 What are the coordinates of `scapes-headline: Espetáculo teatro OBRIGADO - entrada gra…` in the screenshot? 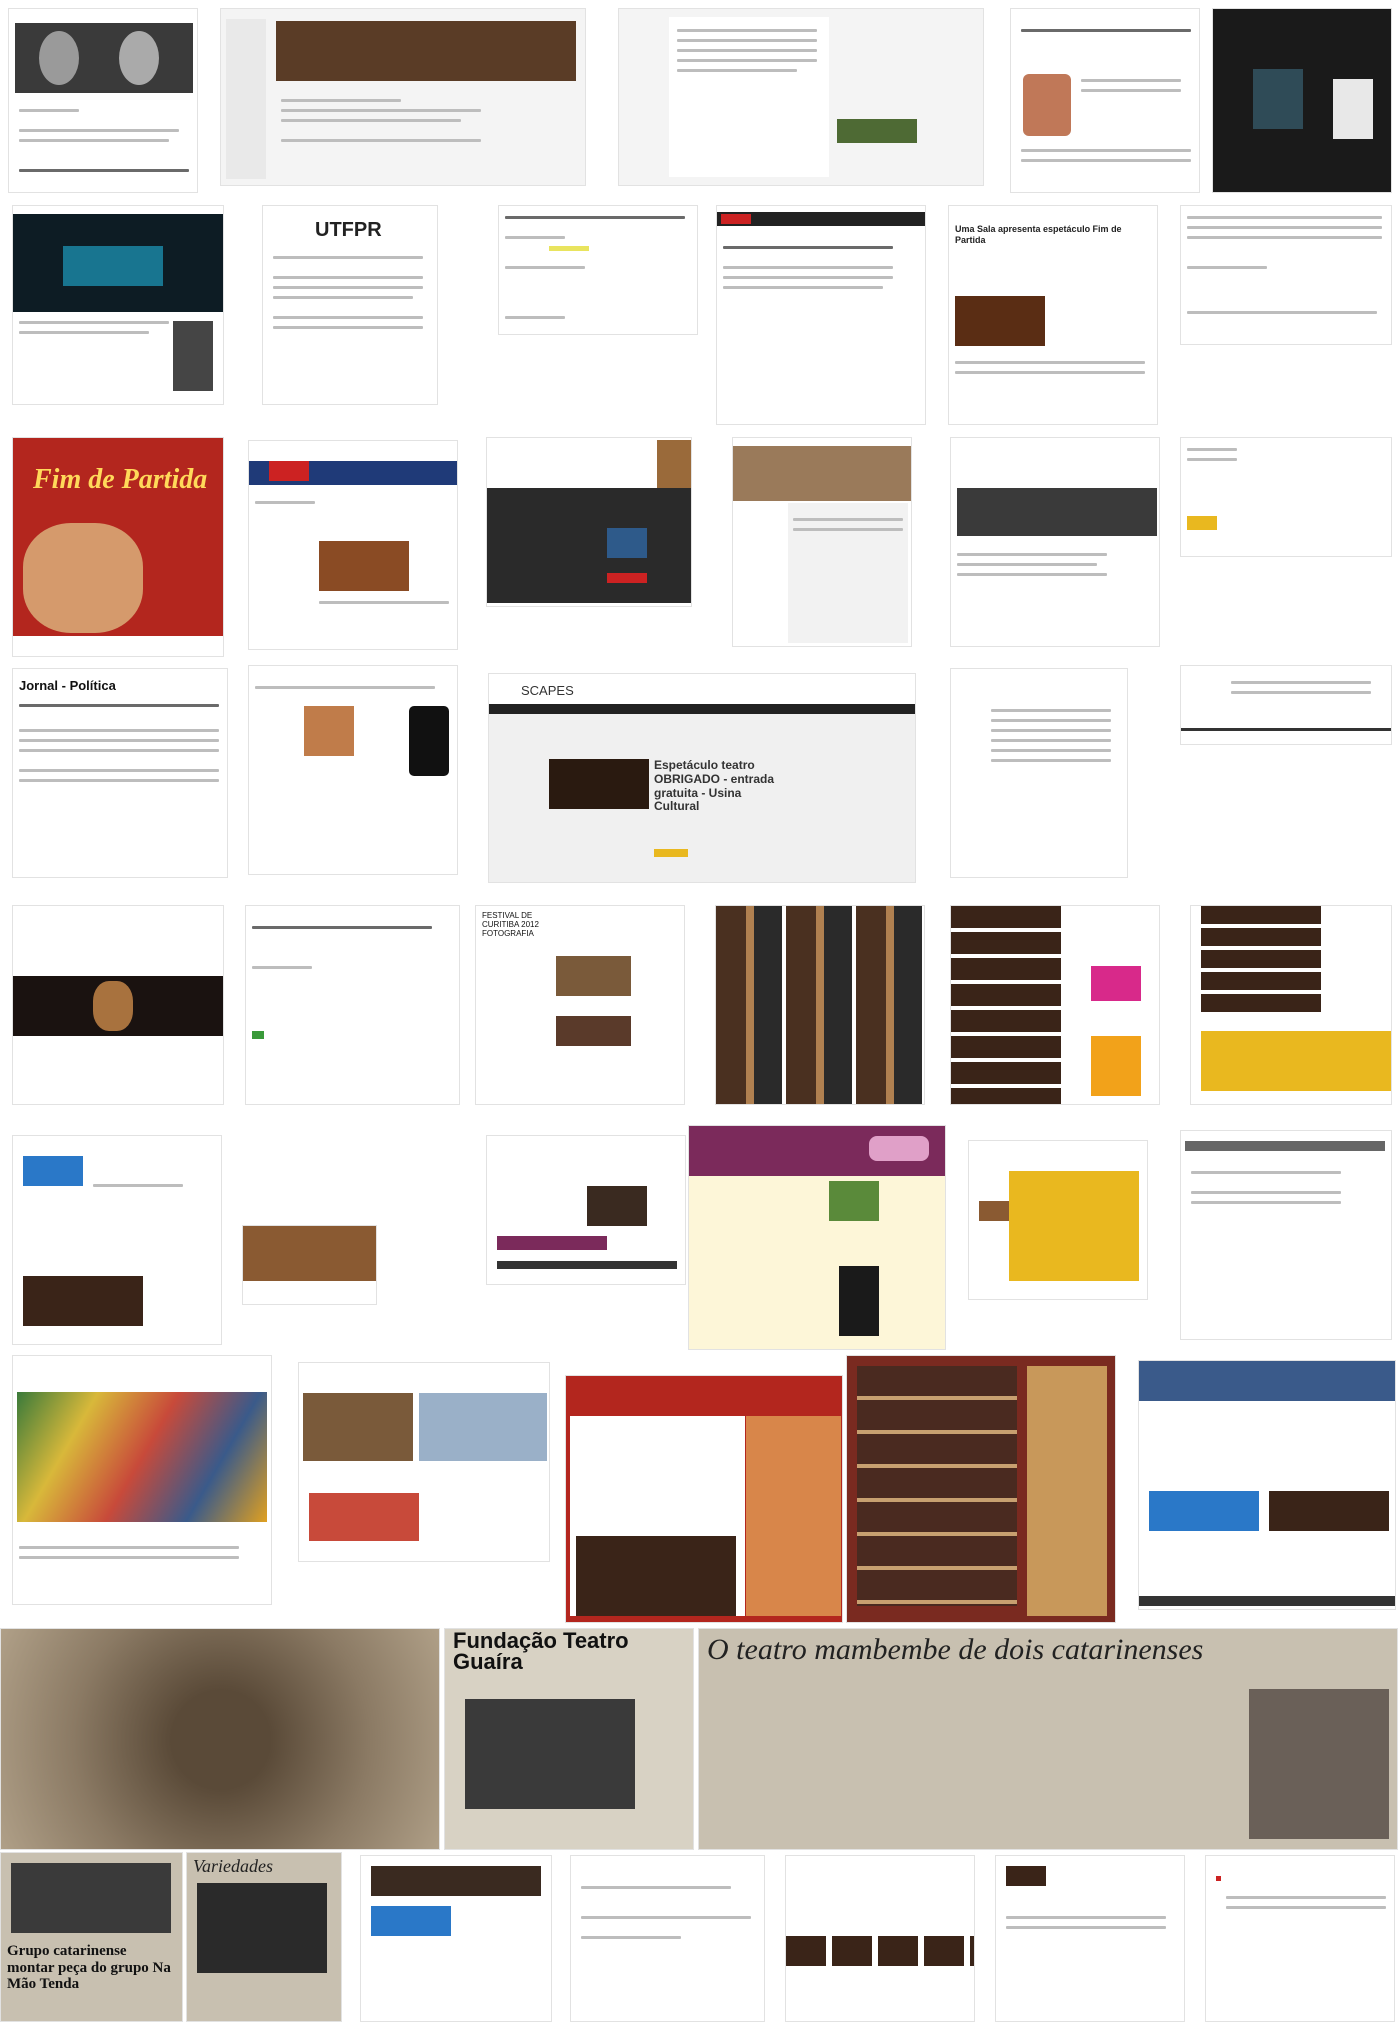 It's located at (714, 786).